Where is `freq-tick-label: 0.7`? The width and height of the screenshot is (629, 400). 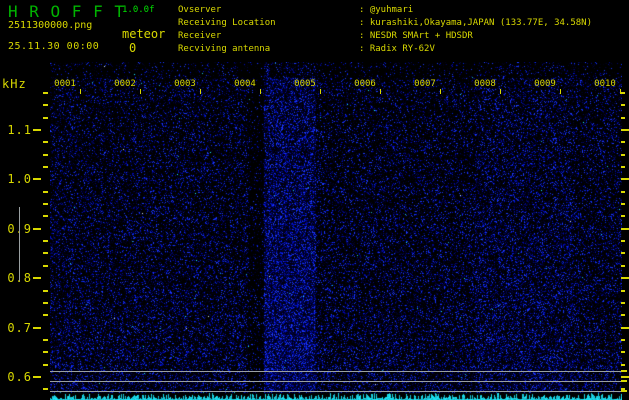
freq-tick-label: 0.7 is located at coordinates (19, 328).